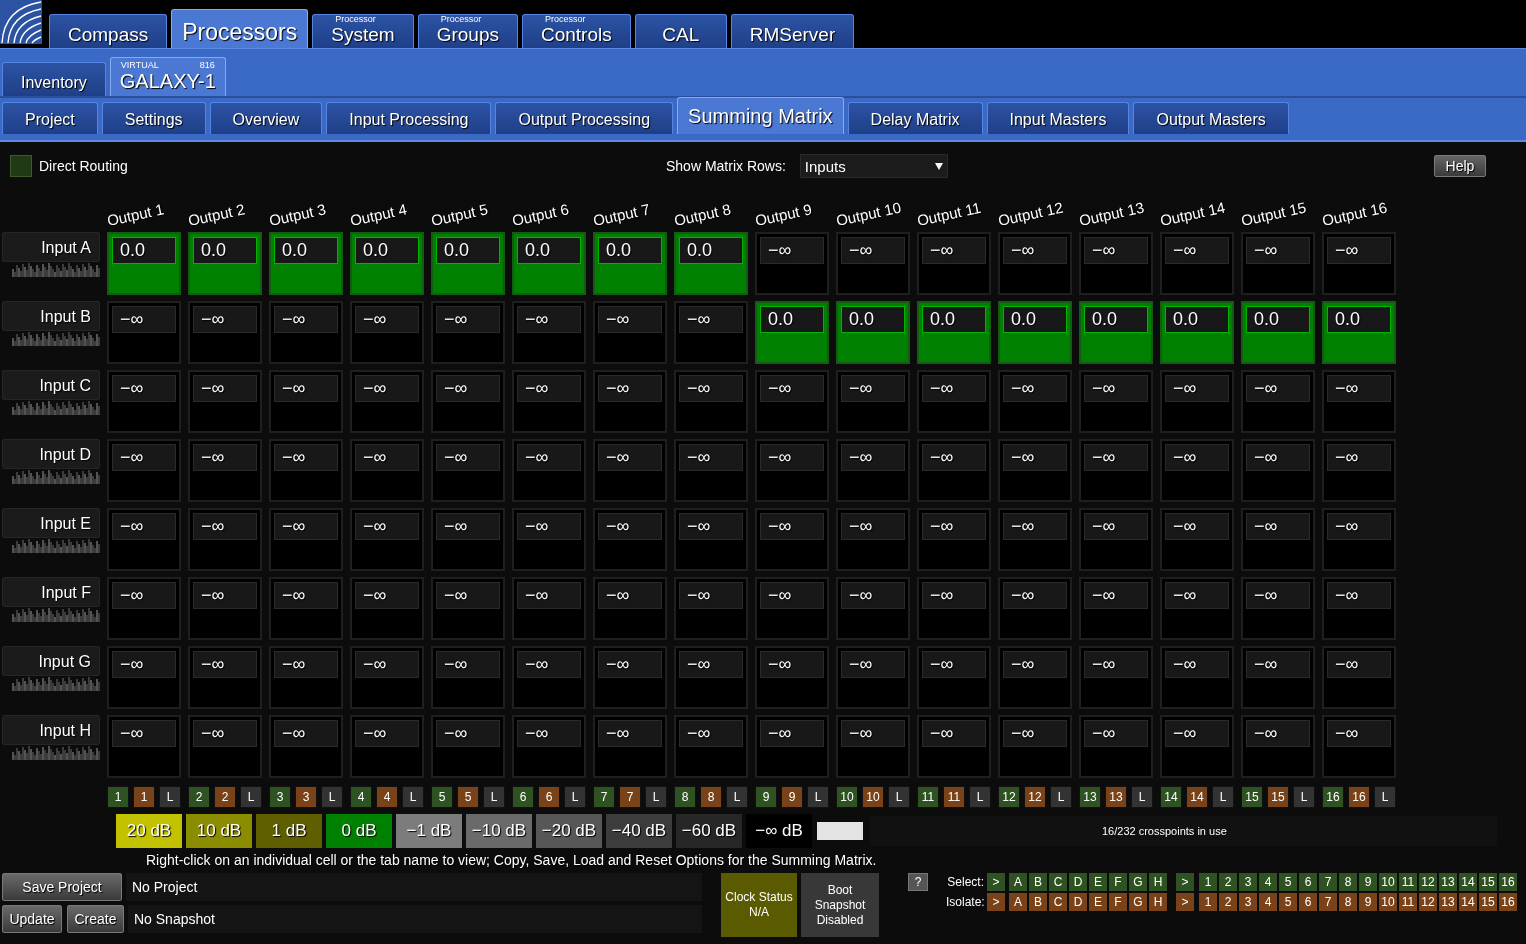  What do you see at coordinates (1197, 797) in the screenshot?
I see `output-isolate-button: 14` at bounding box center [1197, 797].